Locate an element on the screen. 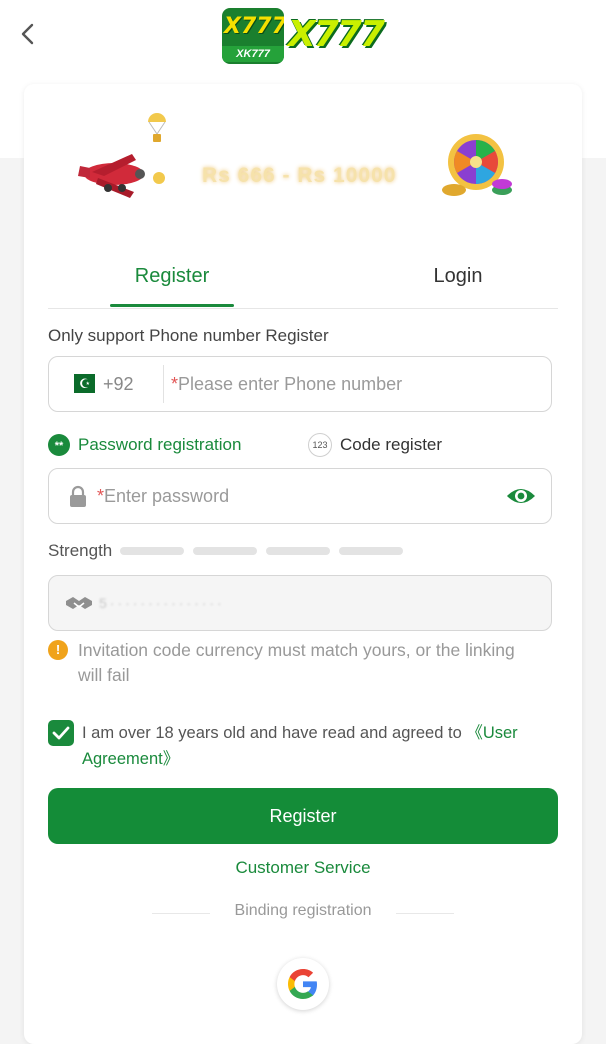  password-mode-icon: ** is located at coordinates (59, 445).